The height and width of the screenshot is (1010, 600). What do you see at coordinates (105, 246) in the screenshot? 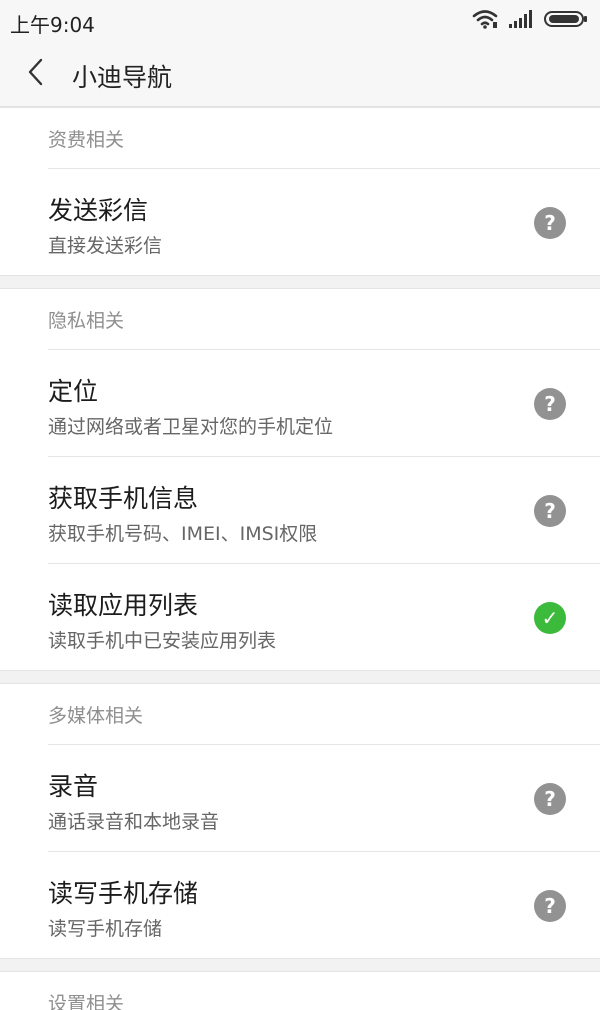
I see `item-subtitle: 直接发送彩信` at bounding box center [105, 246].